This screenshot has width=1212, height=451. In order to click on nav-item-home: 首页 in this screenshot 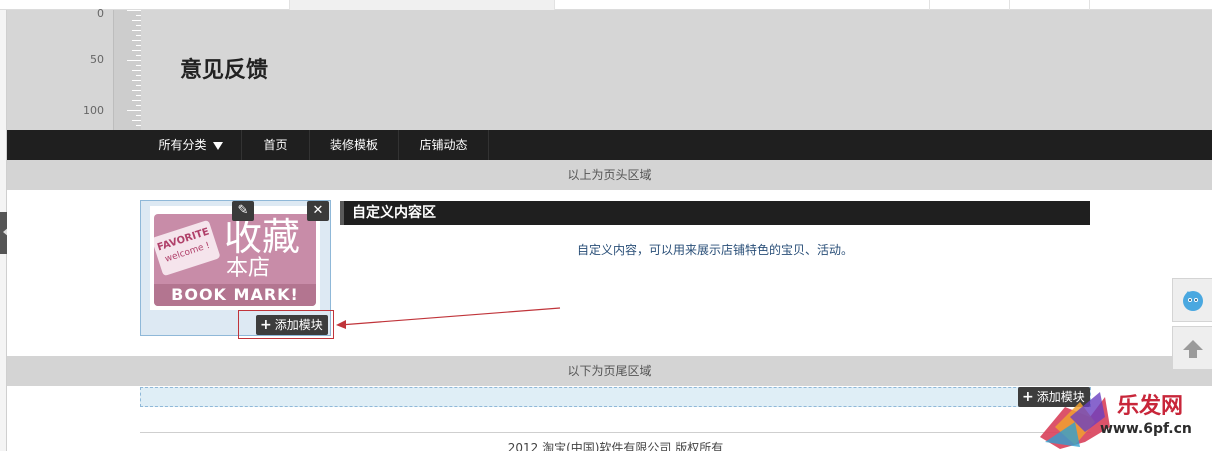, I will do `click(276, 145)`.